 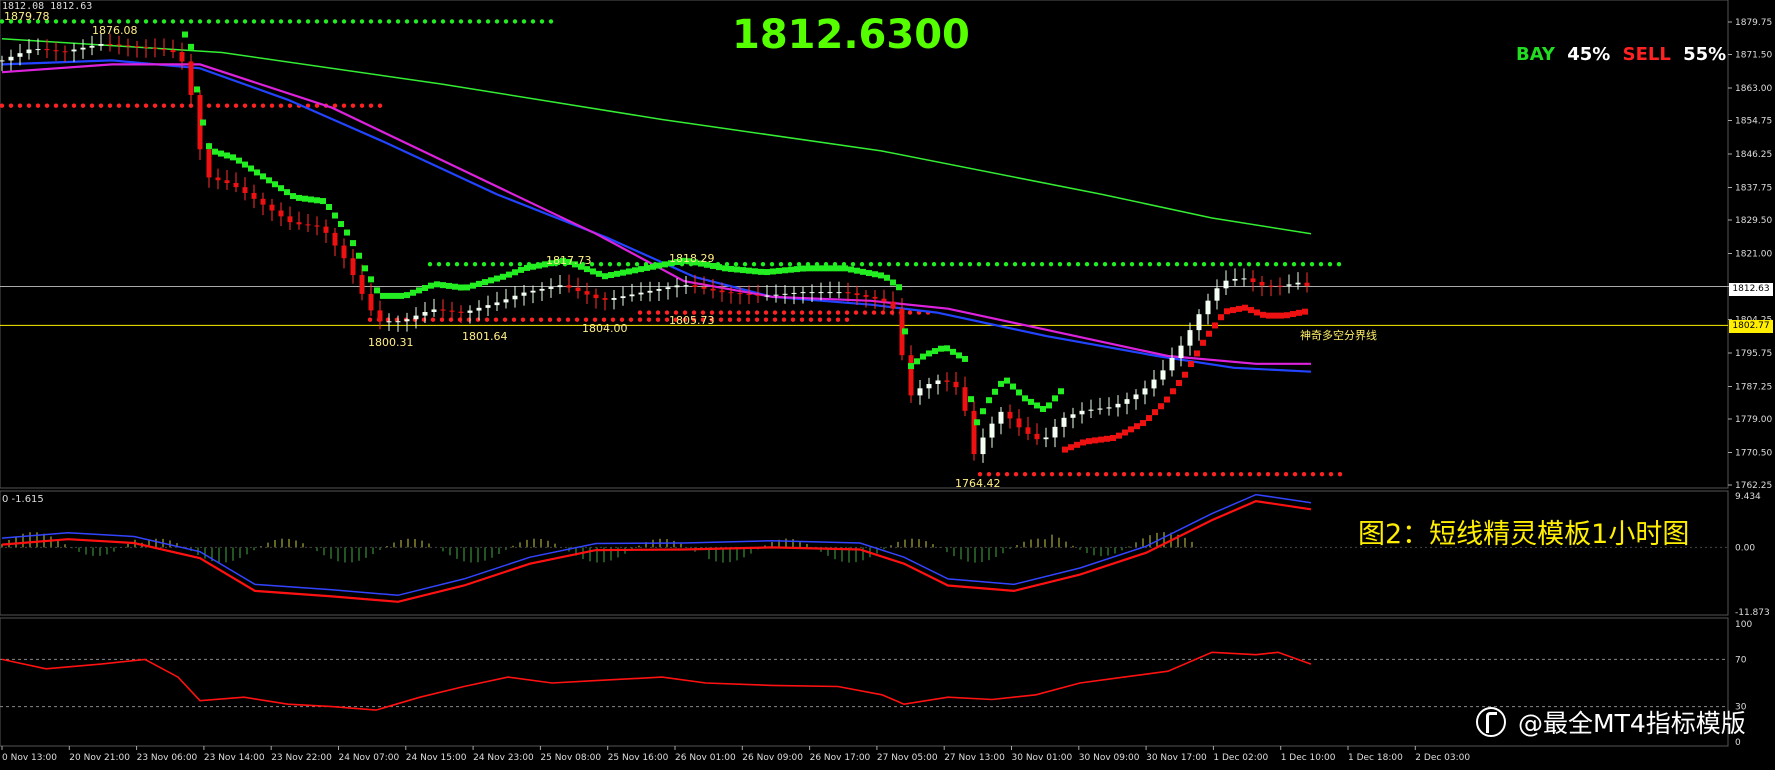 I want to click on time-label: 20 Nov 21:00, so click(x=99, y=758).